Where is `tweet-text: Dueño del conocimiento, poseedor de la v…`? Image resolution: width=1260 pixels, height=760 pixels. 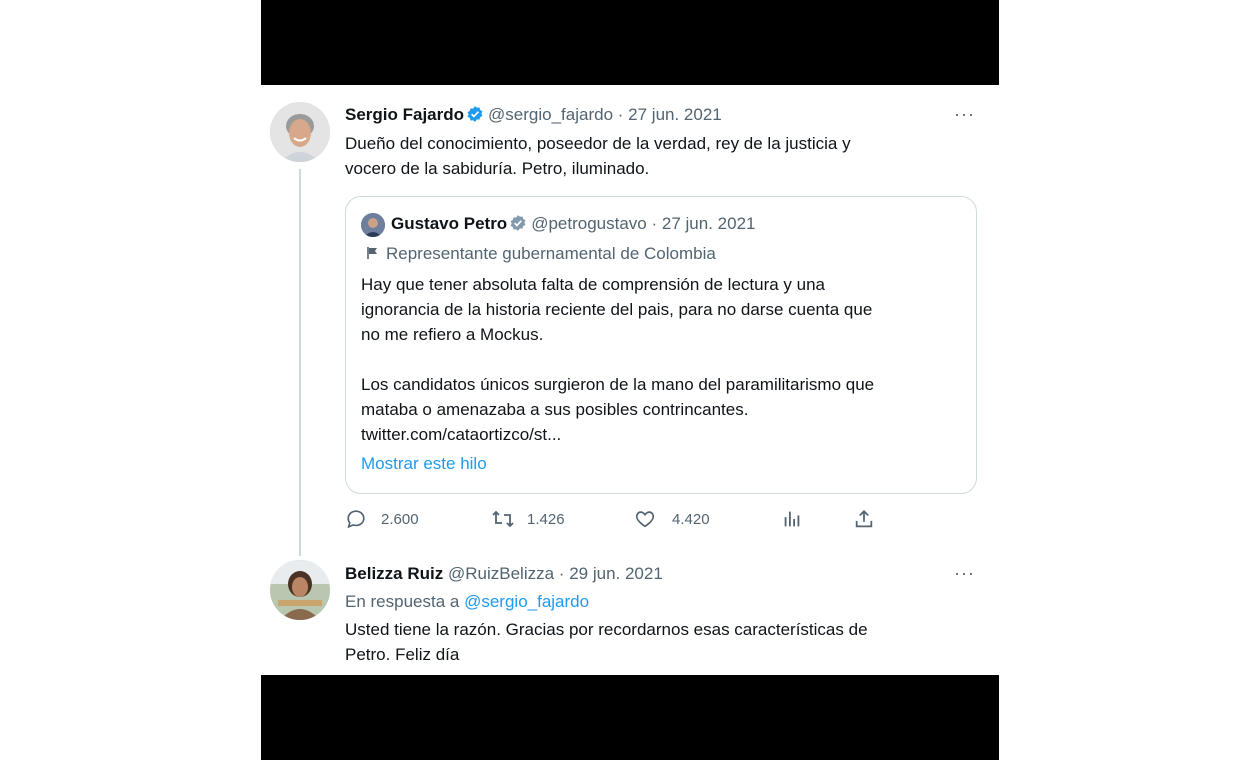
tweet-text: Dueño del conocimiento, poseedor de la v… is located at coordinates (645, 156).